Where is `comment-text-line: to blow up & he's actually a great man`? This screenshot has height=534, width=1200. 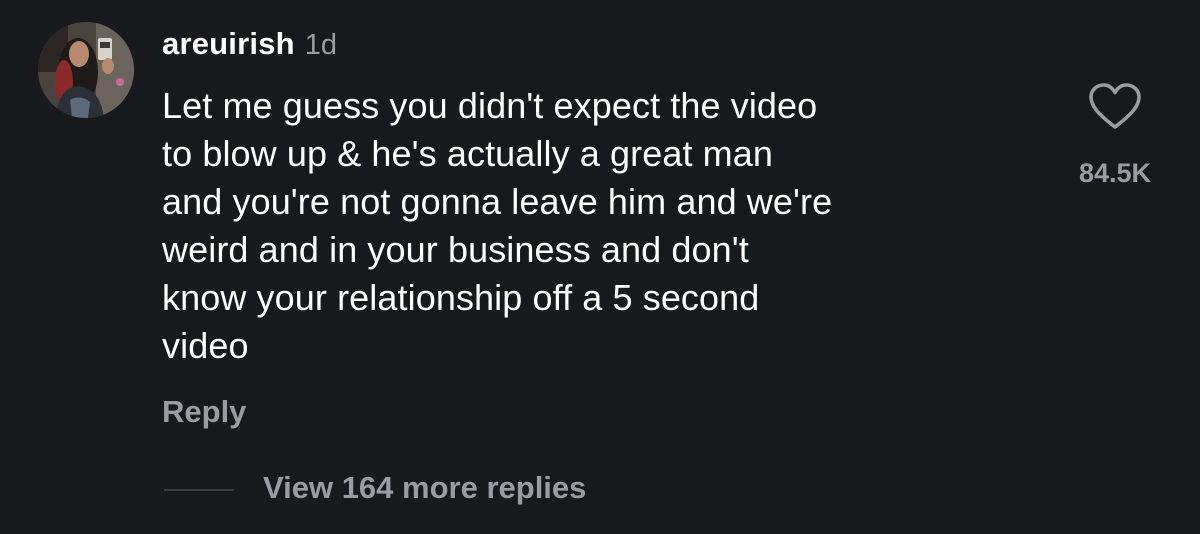
comment-text-line: to blow up & he's actually a great man is located at coordinates (468, 153).